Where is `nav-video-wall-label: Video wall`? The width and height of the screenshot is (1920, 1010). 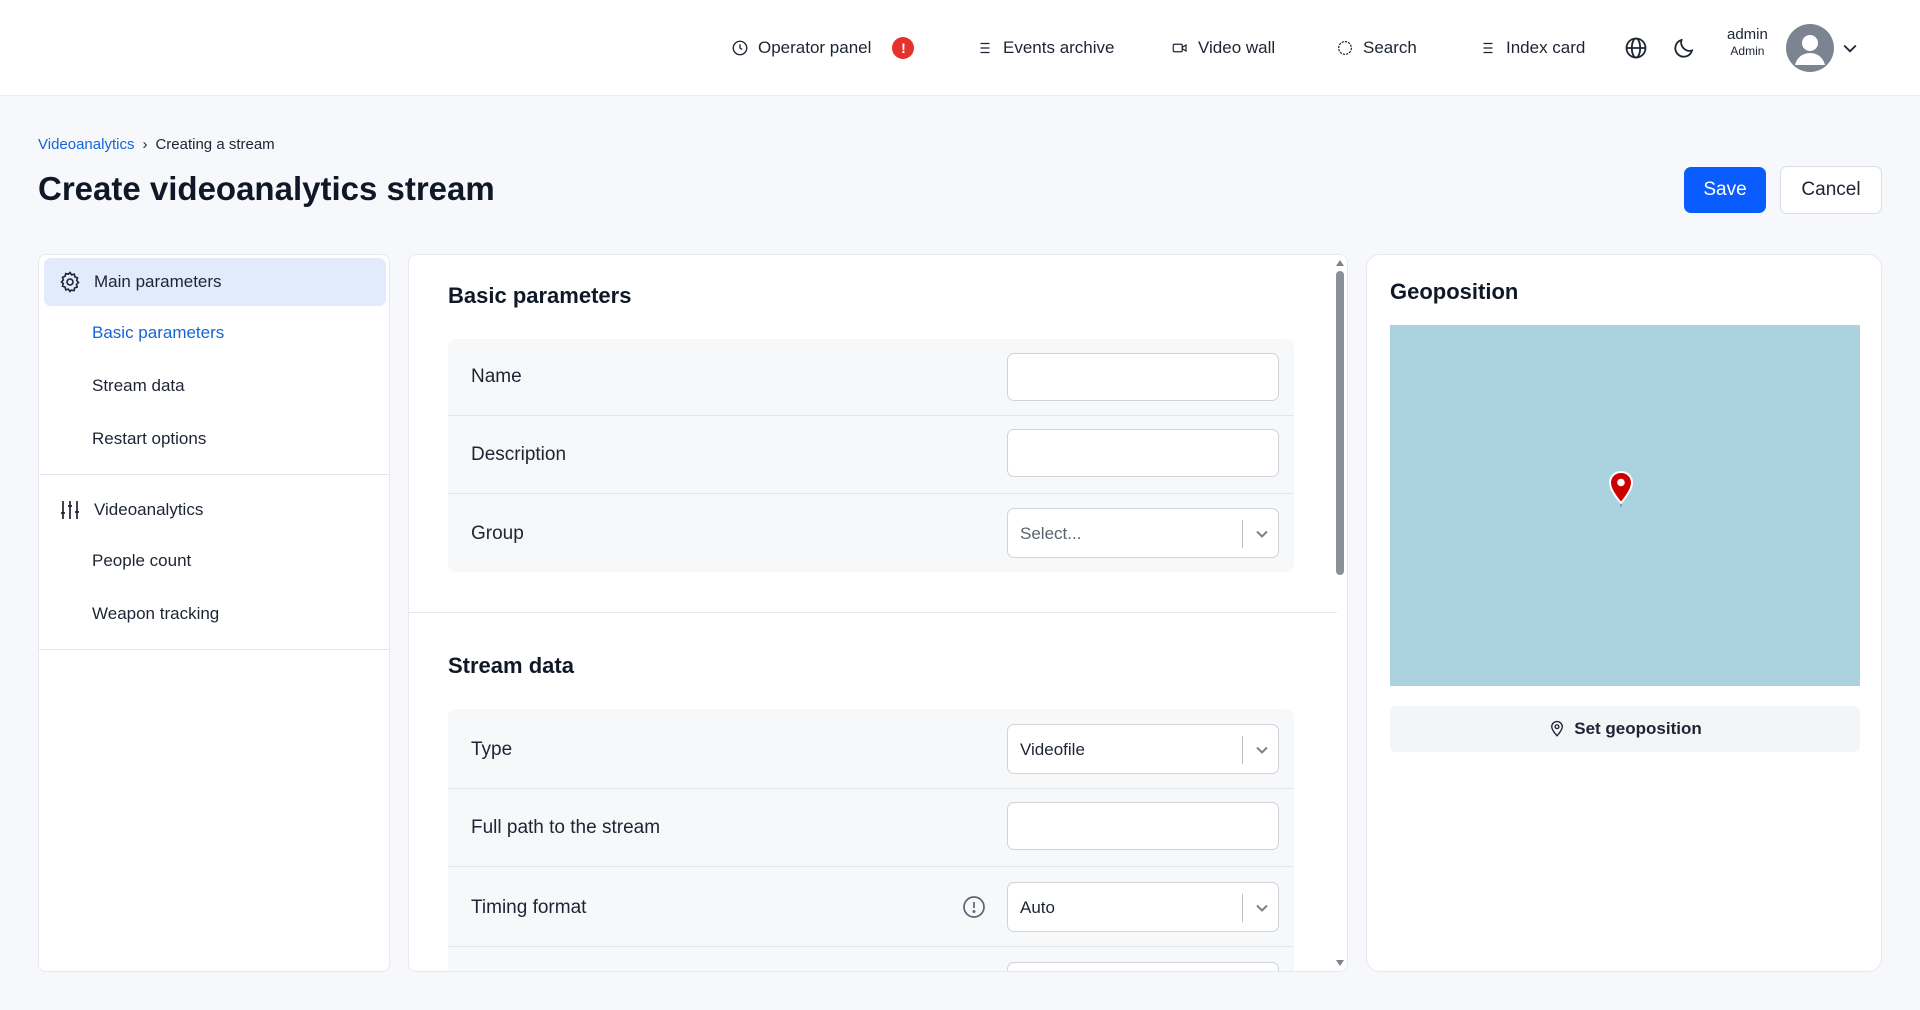
nav-video-wall-label: Video wall is located at coordinates (1237, 47).